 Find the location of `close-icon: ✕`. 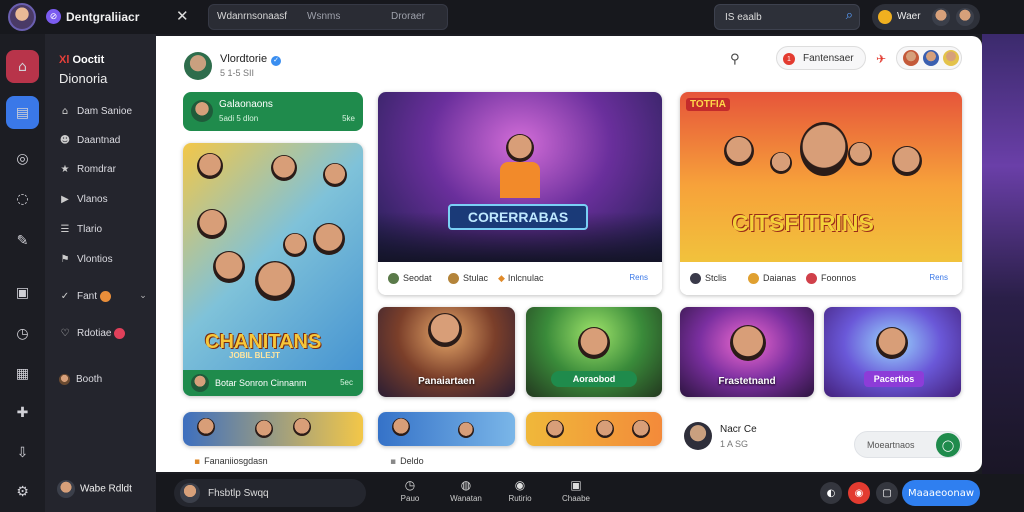

close-icon: ✕ is located at coordinates (182, 16).